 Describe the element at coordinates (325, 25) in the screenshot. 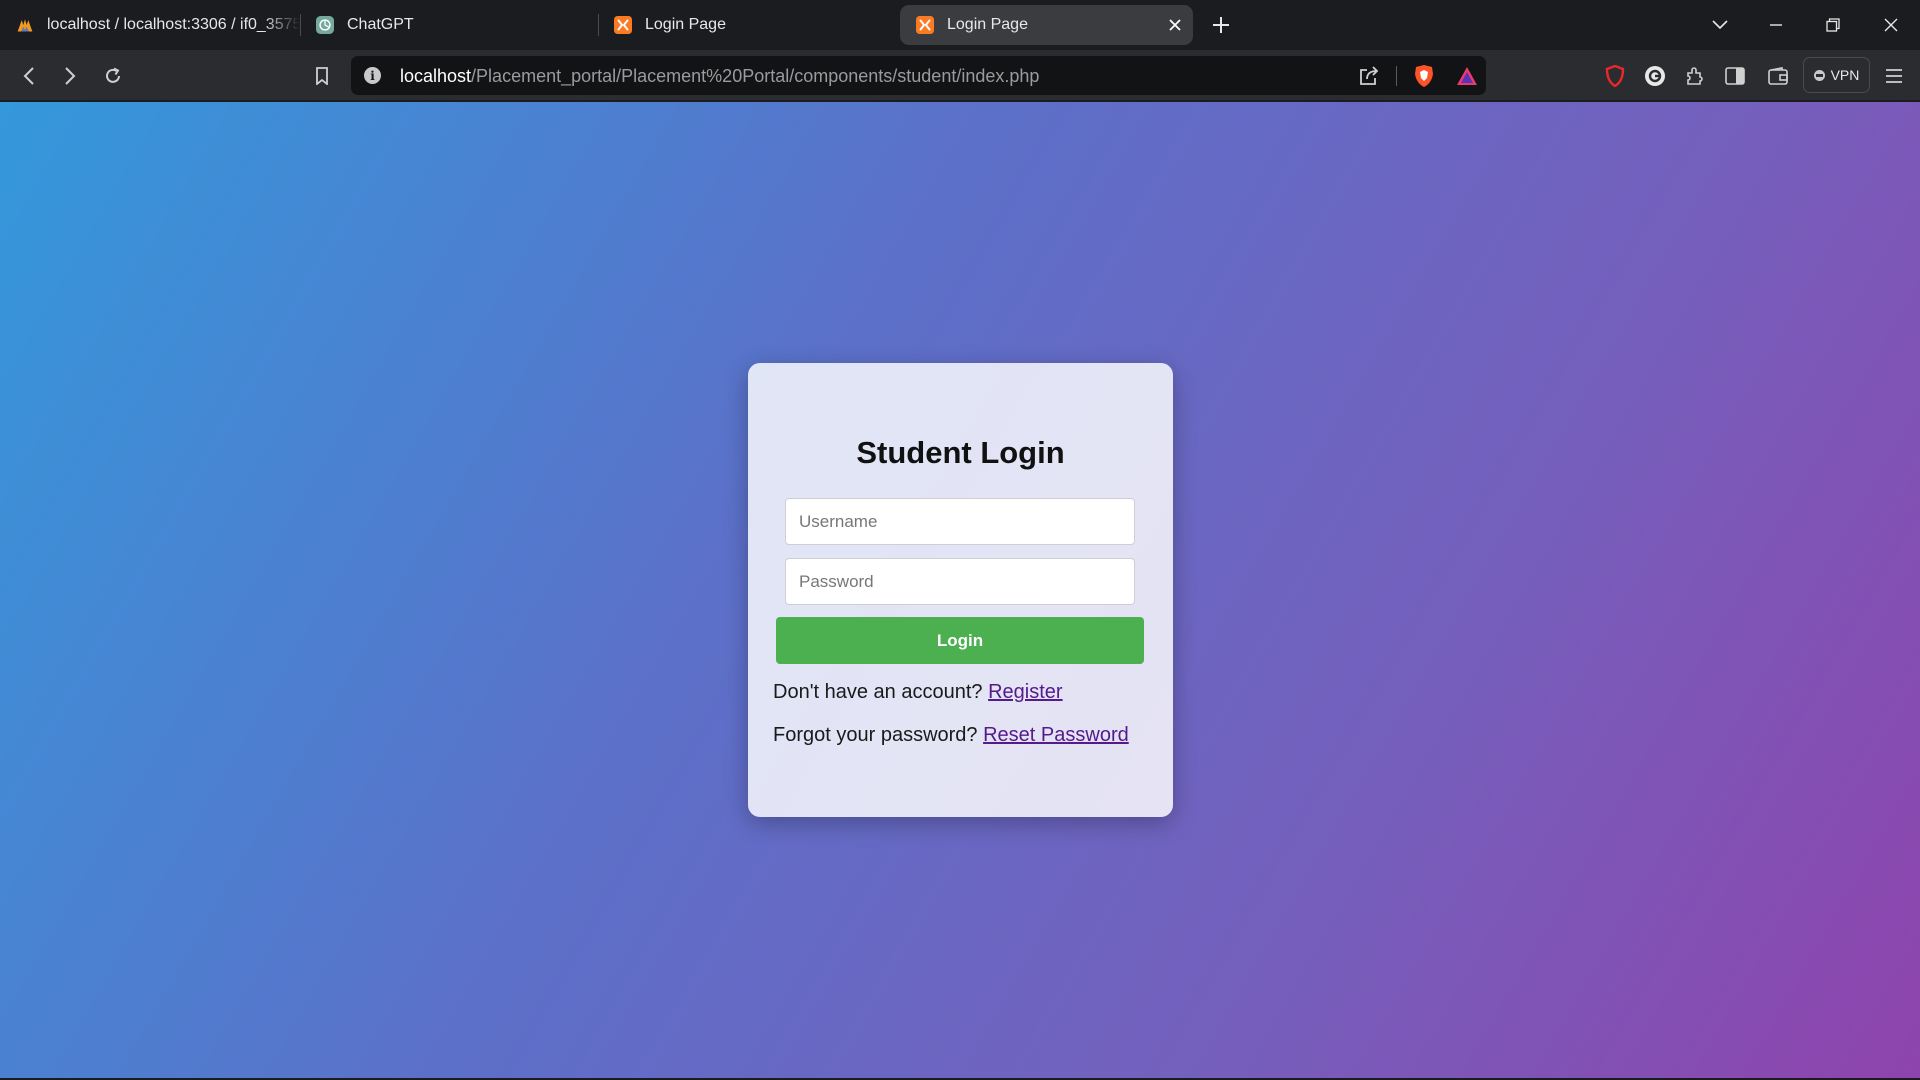

I see `chatgpt-icon` at that location.